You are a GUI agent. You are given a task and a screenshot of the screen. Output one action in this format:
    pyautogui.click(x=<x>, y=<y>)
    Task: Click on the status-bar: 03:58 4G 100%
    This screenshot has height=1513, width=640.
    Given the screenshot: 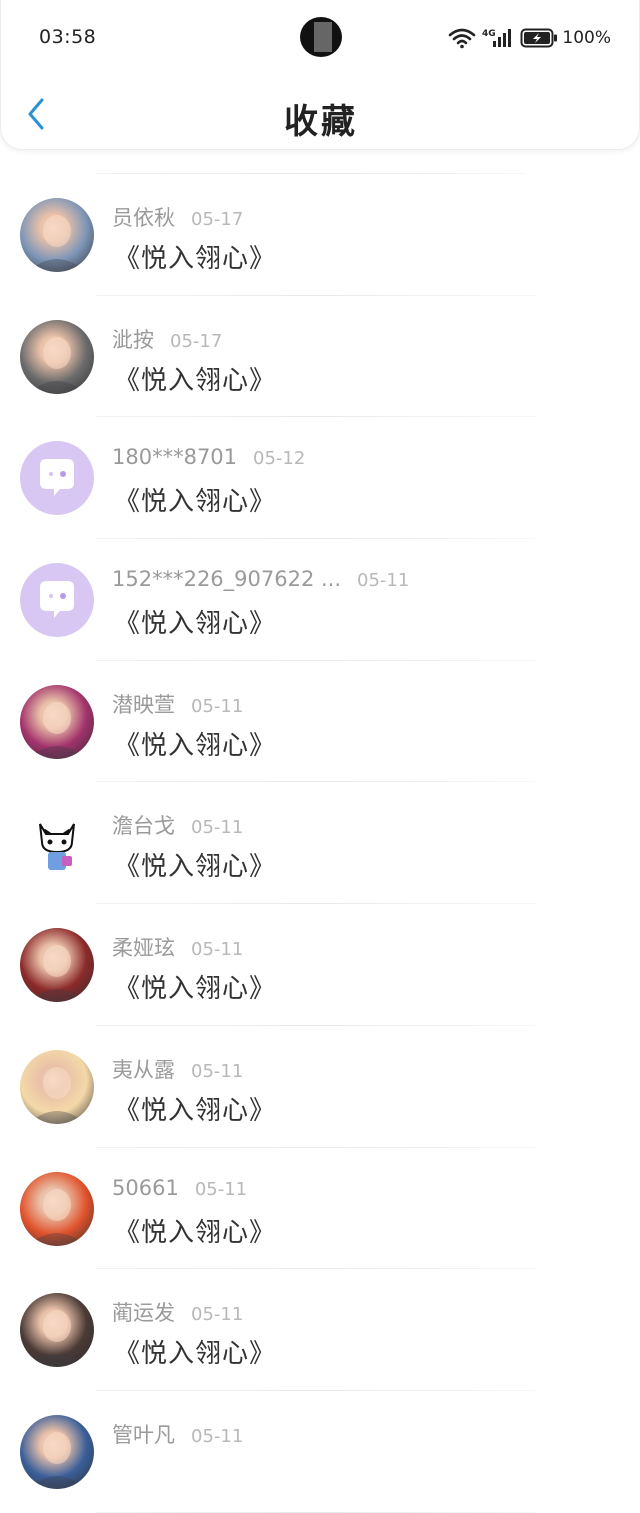 What is the action you would take?
    pyautogui.click(x=320, y=38)
    